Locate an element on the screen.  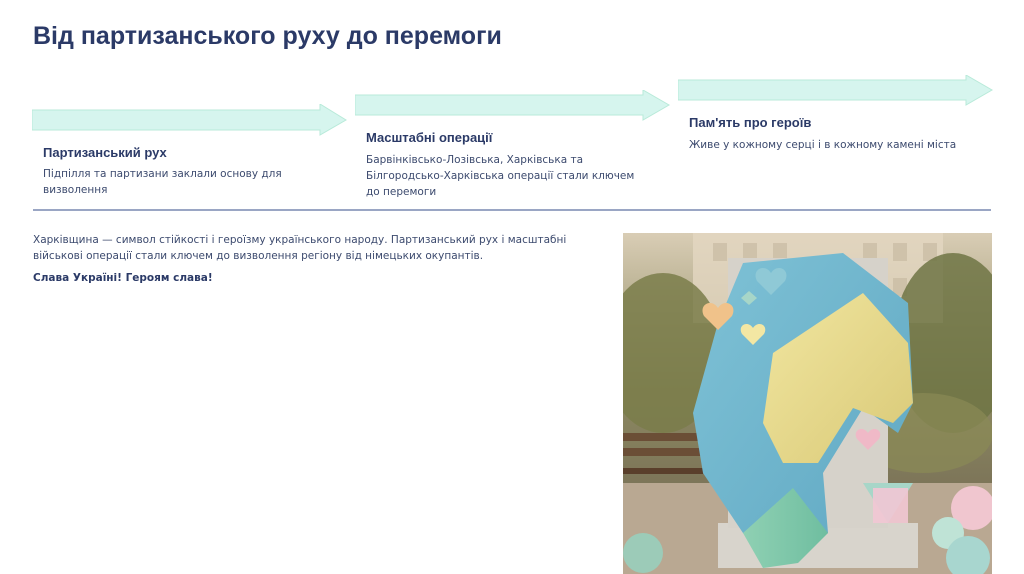
step-title-partisan: Партизанський рух is located at coordinates (105, 152).